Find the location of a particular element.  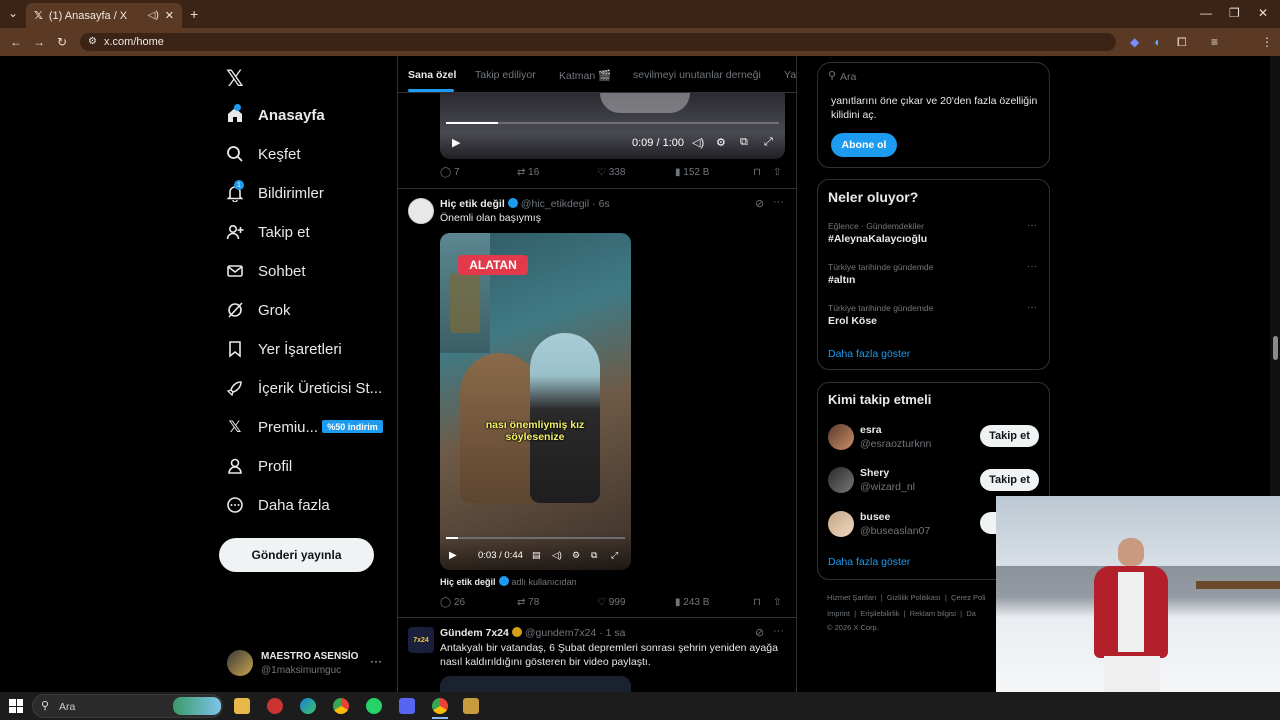

video2-play-icon: ▶ is located at coordinates (453, 555).